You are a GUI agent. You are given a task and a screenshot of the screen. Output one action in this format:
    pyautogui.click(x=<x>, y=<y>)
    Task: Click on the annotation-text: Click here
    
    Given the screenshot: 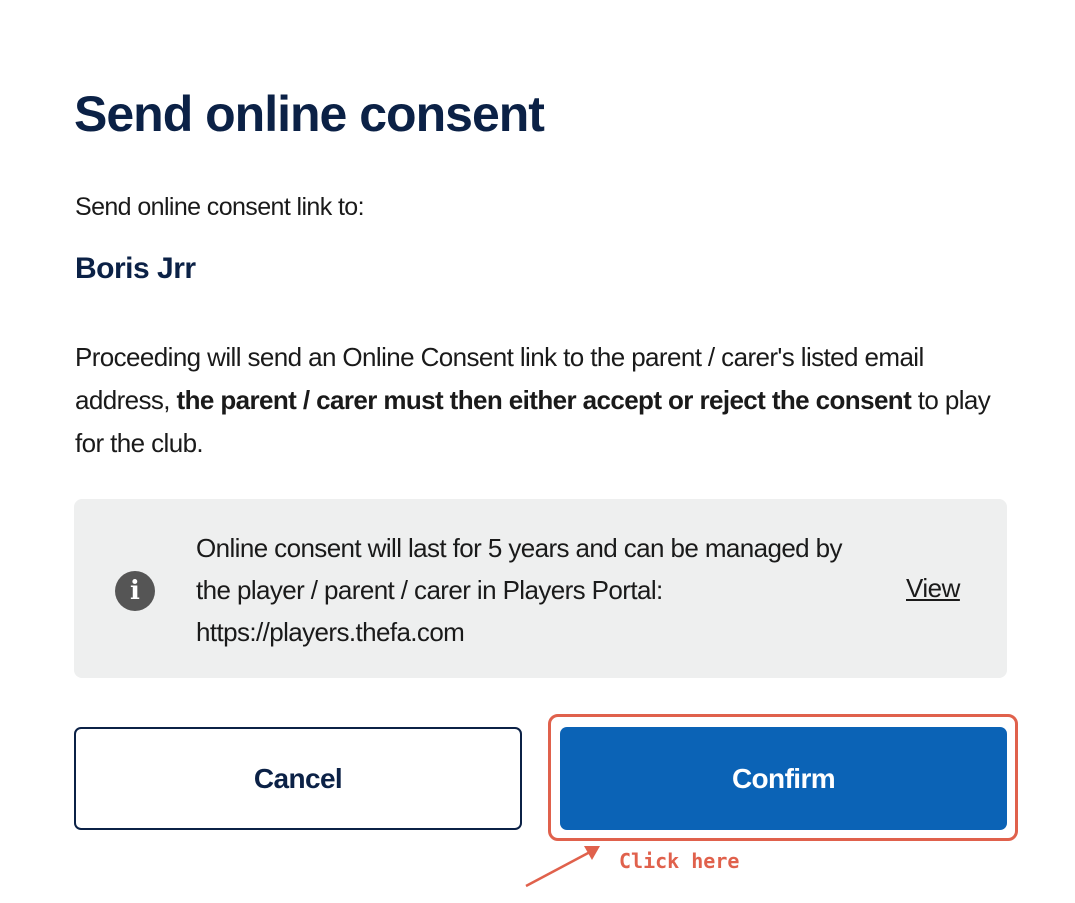 What is the action you would take?
    pyautogui.click(x=679, y=861)
    